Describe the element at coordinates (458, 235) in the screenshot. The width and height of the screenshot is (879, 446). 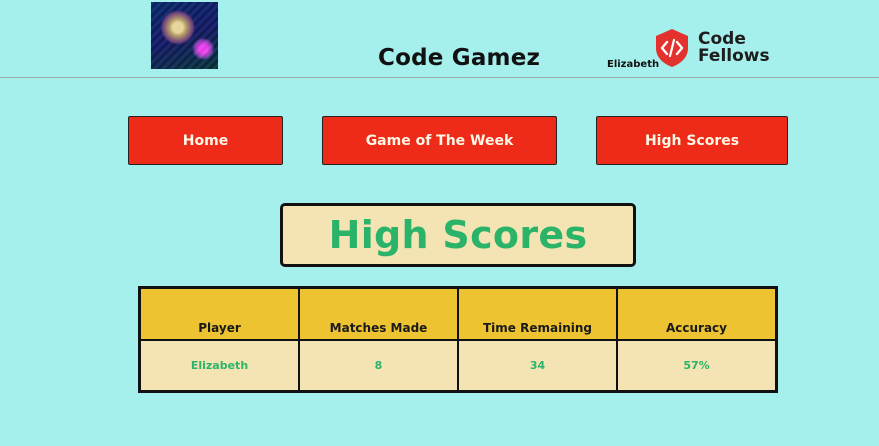
I see `page-title: High Scores` at that location.